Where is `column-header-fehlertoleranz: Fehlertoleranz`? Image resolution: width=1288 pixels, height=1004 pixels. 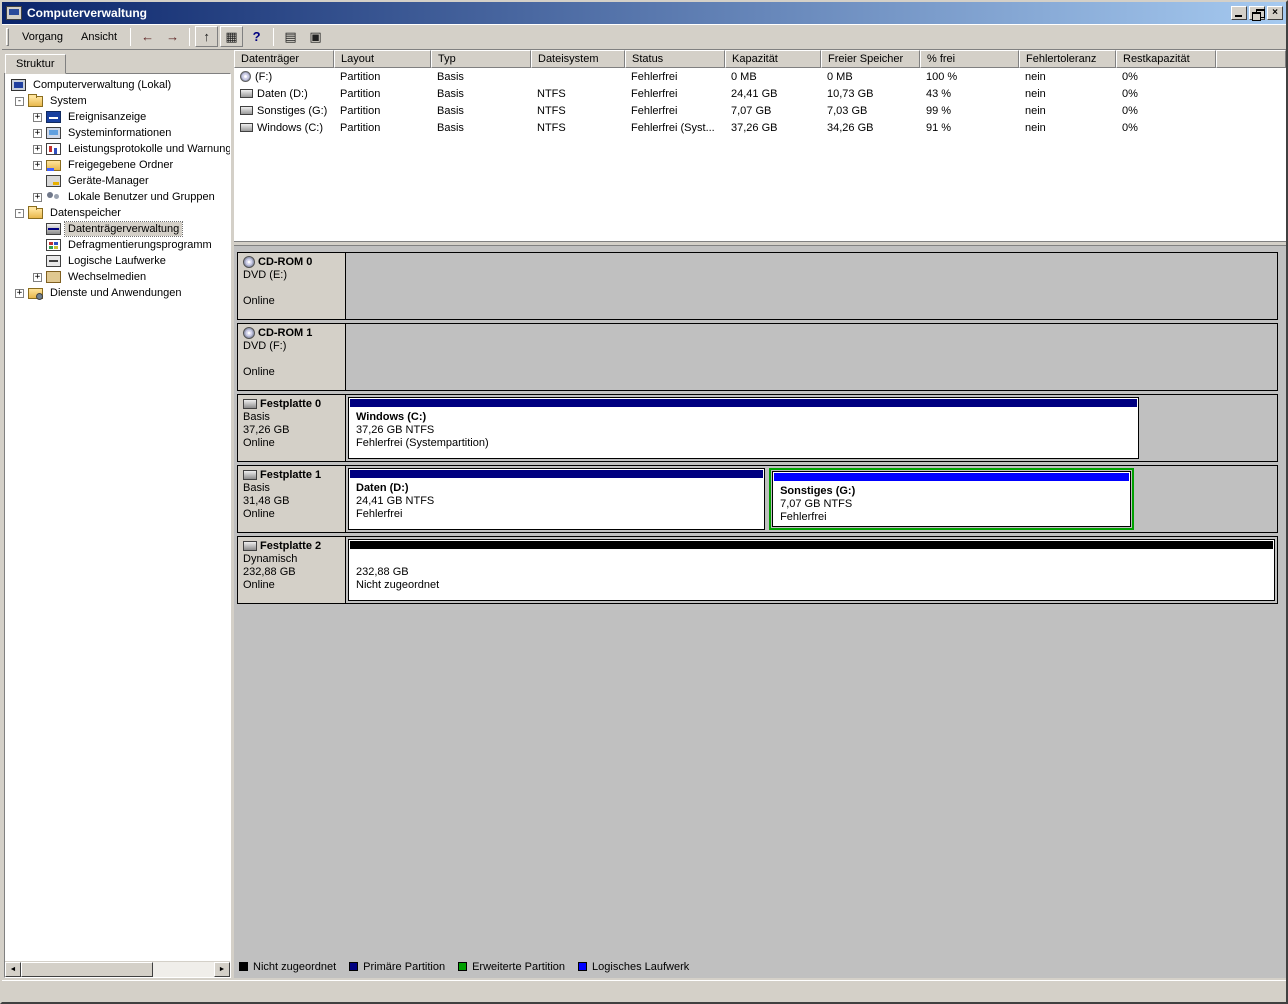 column-header-fehlertoleranz: Fehlertoleranz is located at coordinates (1067, 59).